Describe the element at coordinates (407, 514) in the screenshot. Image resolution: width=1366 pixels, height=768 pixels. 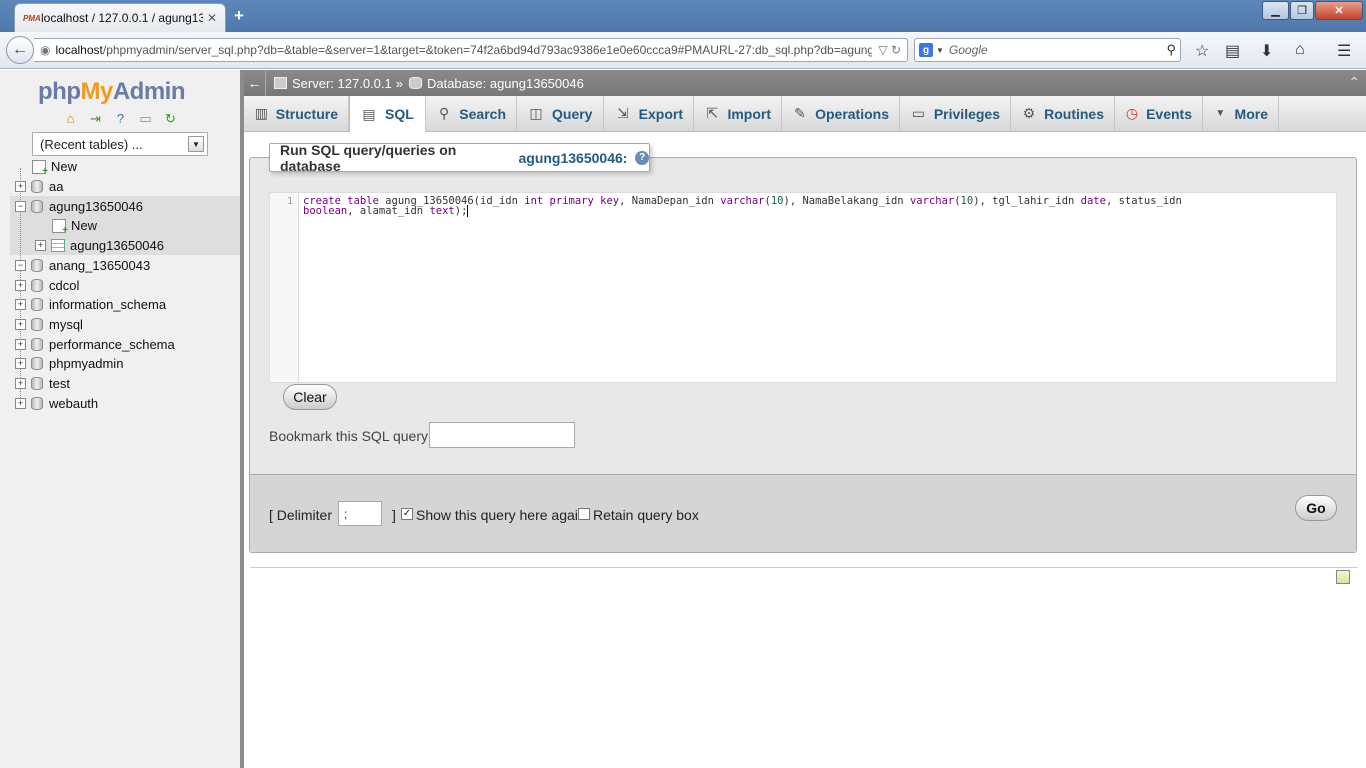
I see `show-query-checkbox: ✓` at that location.